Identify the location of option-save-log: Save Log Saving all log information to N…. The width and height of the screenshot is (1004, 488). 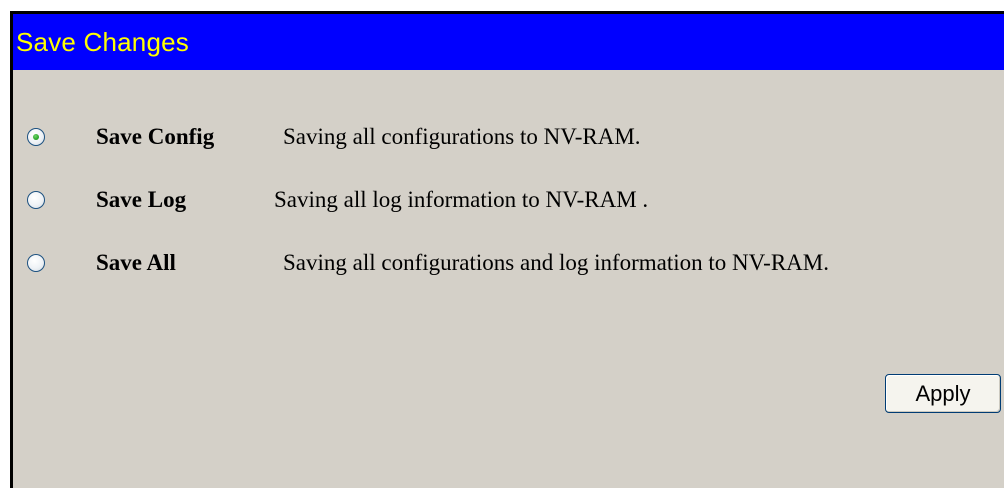
(508, 199).